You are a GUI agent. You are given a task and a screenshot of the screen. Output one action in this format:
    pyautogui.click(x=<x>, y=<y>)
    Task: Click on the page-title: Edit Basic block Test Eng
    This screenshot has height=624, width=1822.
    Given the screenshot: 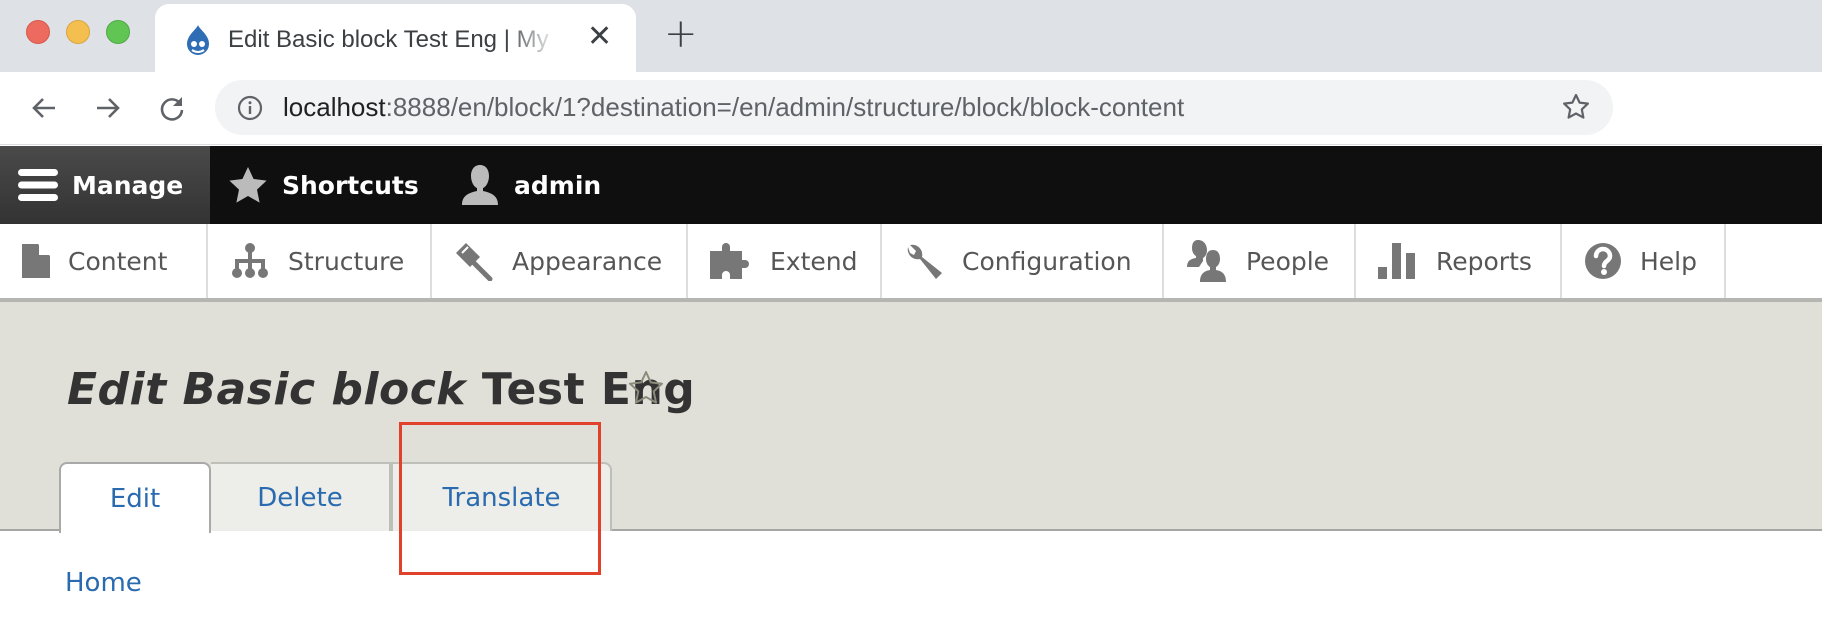 What is the action you would take?
    pyautogui.click(x=381, y=389)
    